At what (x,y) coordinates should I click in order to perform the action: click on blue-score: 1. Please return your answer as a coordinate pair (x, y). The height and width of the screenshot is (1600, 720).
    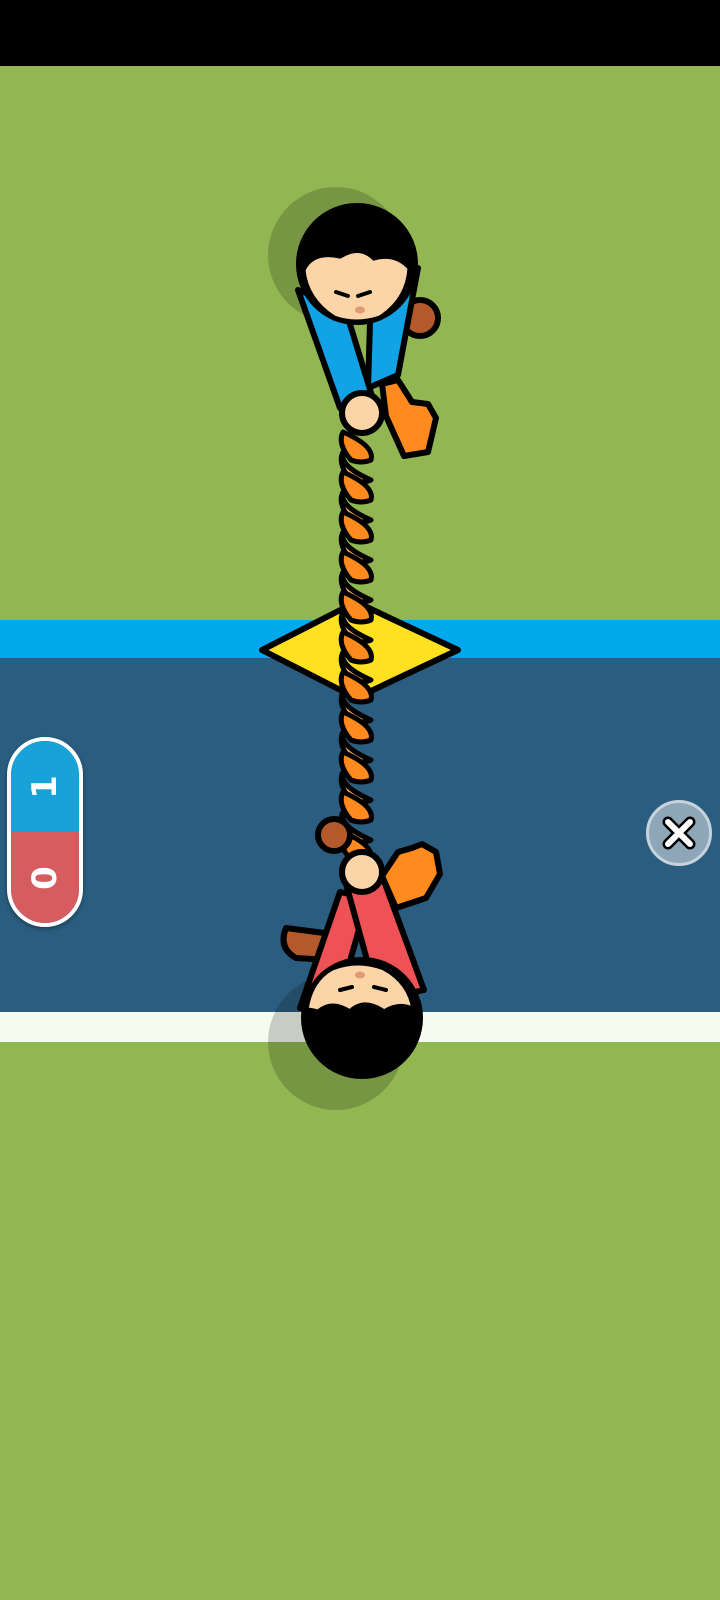
    Looking at the image, I should click on (44, 786).